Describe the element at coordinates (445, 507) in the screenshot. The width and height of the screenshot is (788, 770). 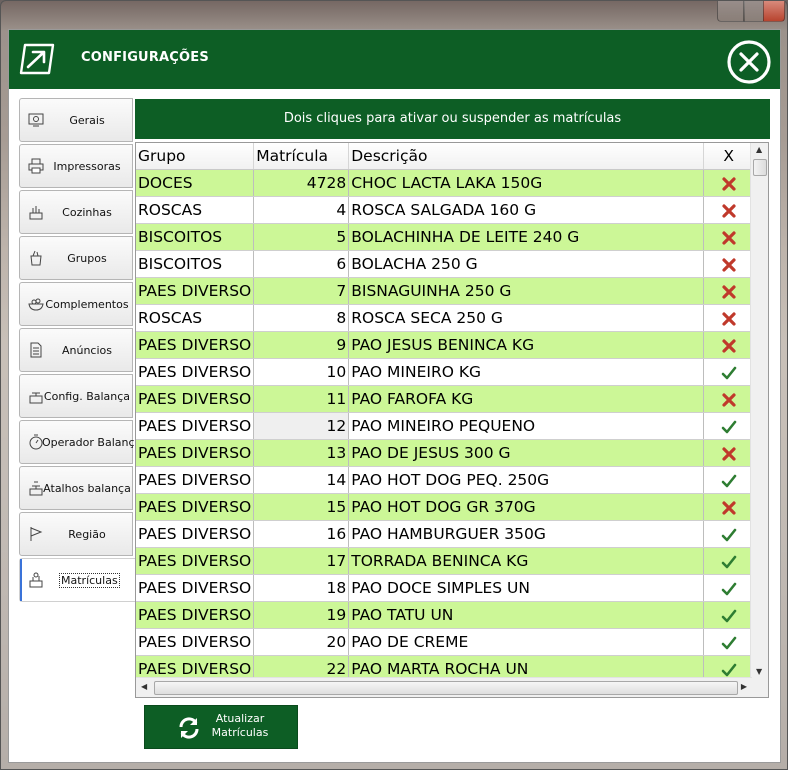
I see `table-row: PAES DIVERSO 15 PAO HOT DOG GR 370G` at that location.